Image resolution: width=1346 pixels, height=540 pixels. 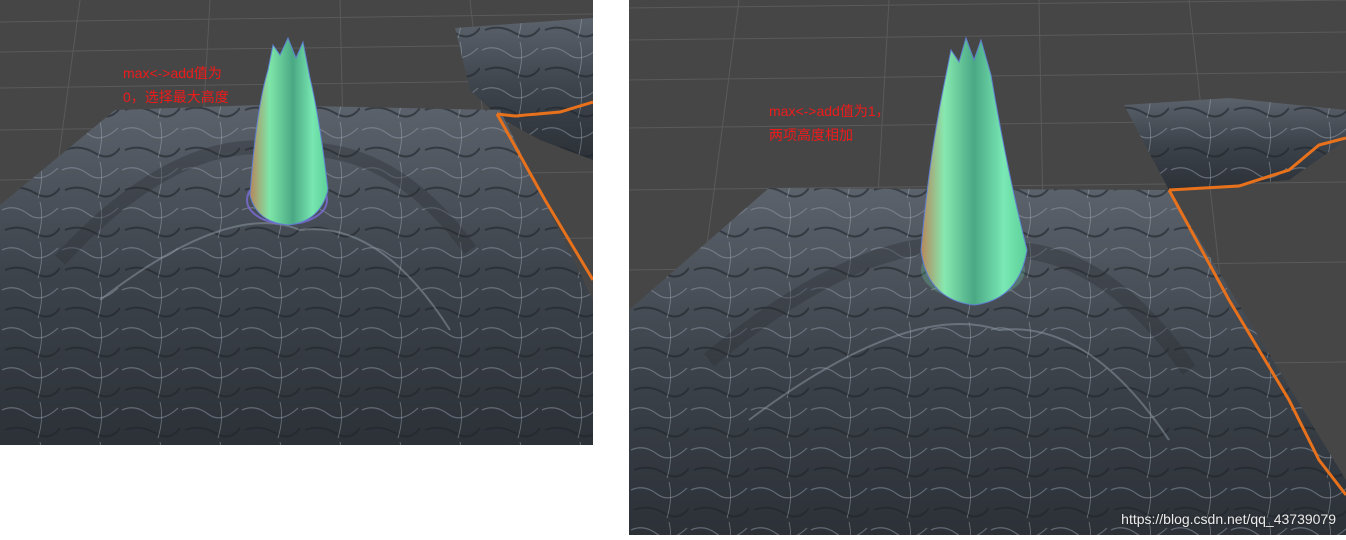 What do you see at coordinates (176, 85) in the screenshot?
I see `annotation-left: max<->add值为 0，选择最大高度` at bounding box center [176, 85].